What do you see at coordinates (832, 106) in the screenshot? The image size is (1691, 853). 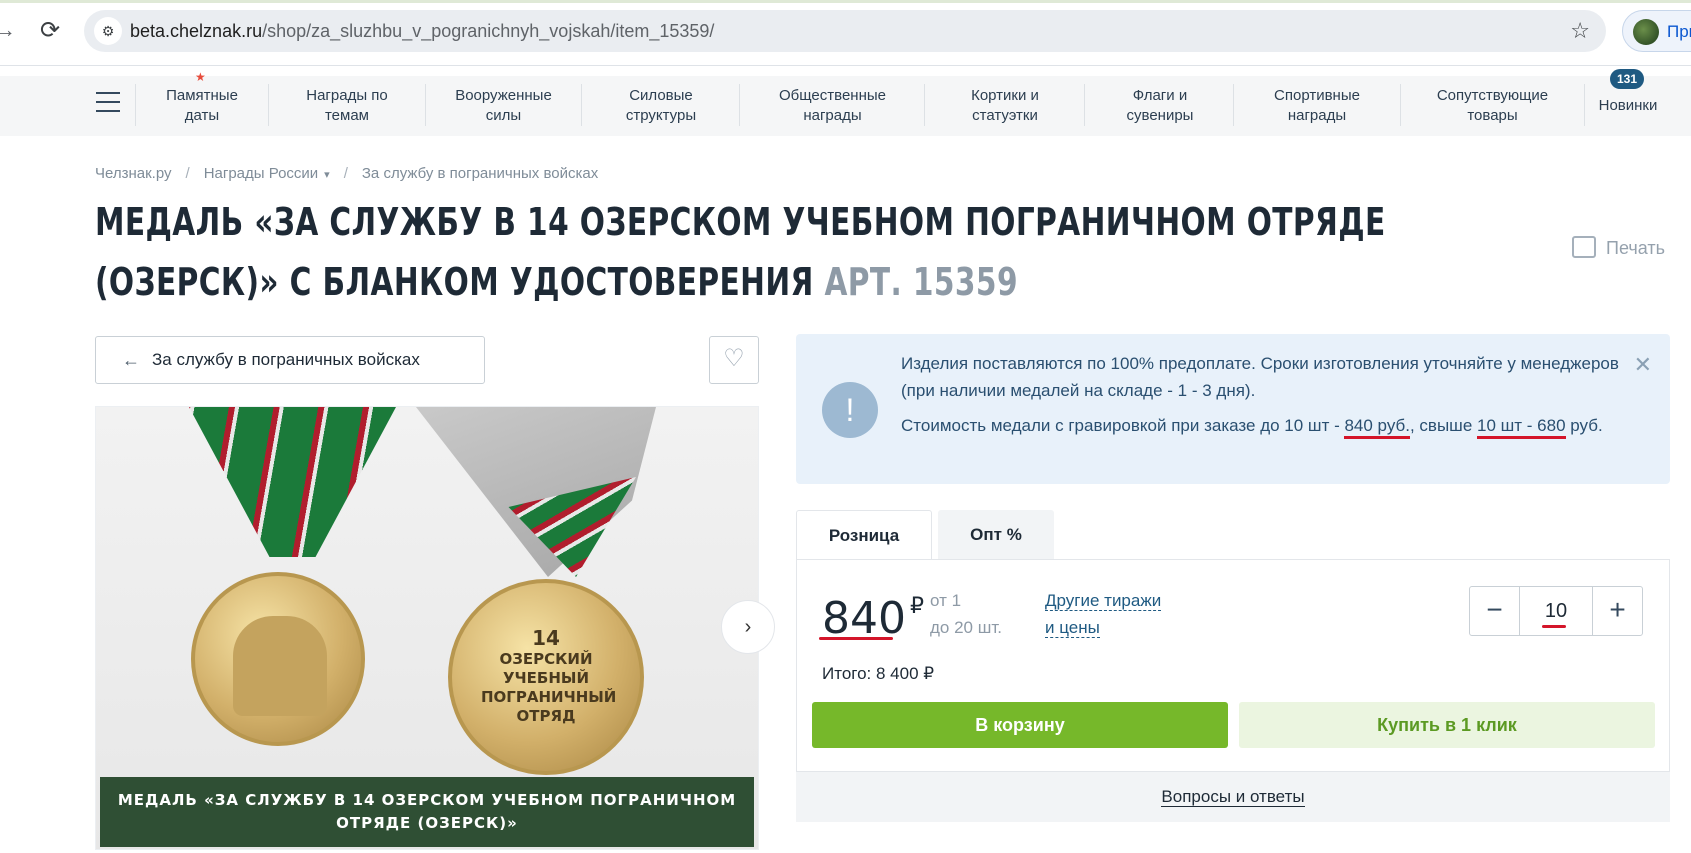 I see `nav-item-public-awards: Общественные награды` at bounding box center [832, 106].